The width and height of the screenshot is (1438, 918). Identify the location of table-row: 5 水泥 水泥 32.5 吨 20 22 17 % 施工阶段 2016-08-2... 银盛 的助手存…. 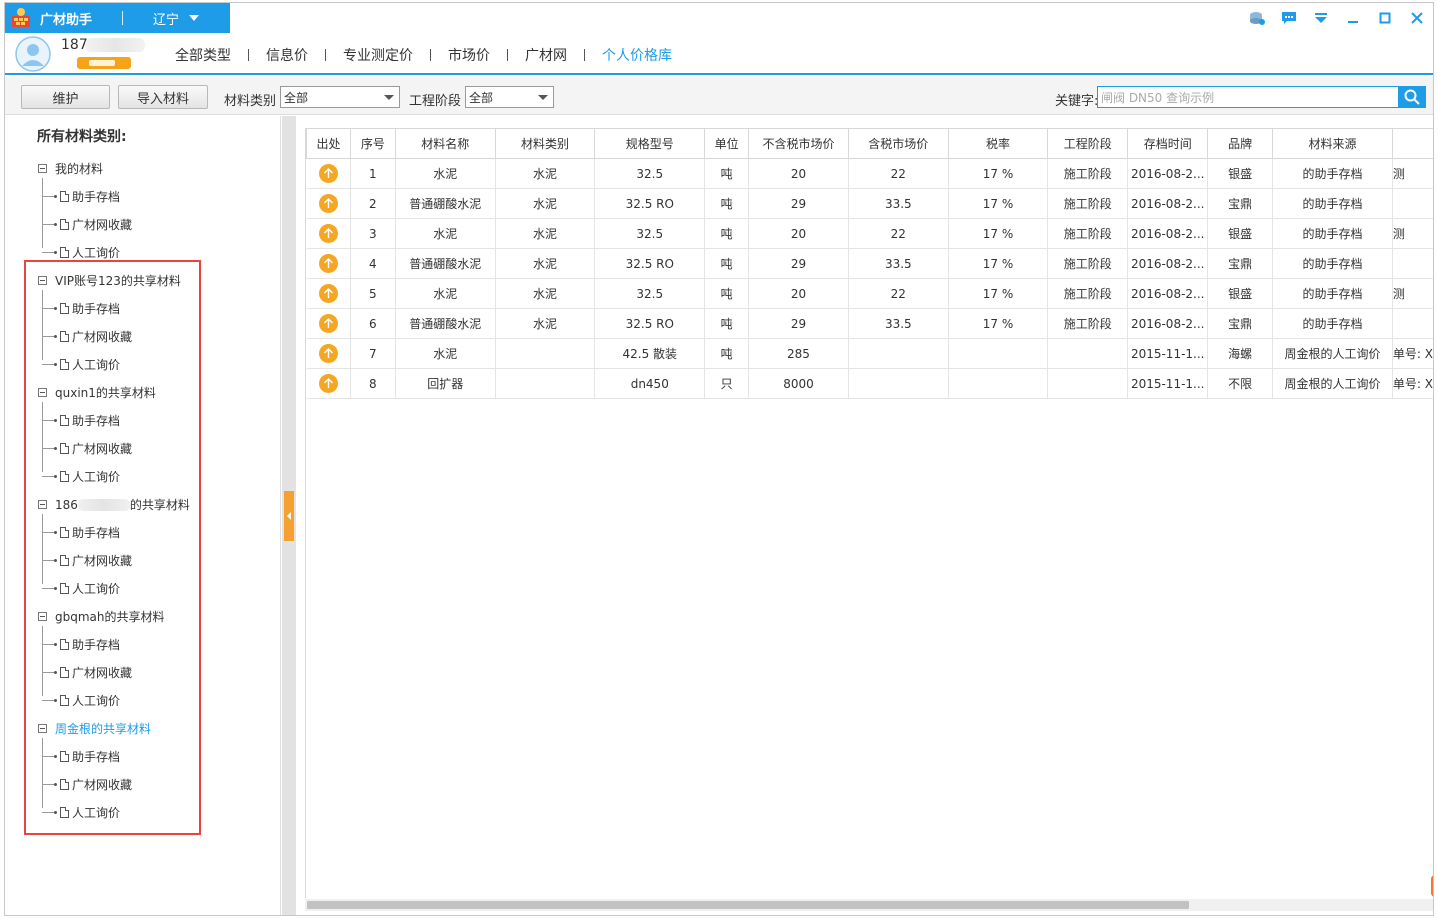
(869, 293).